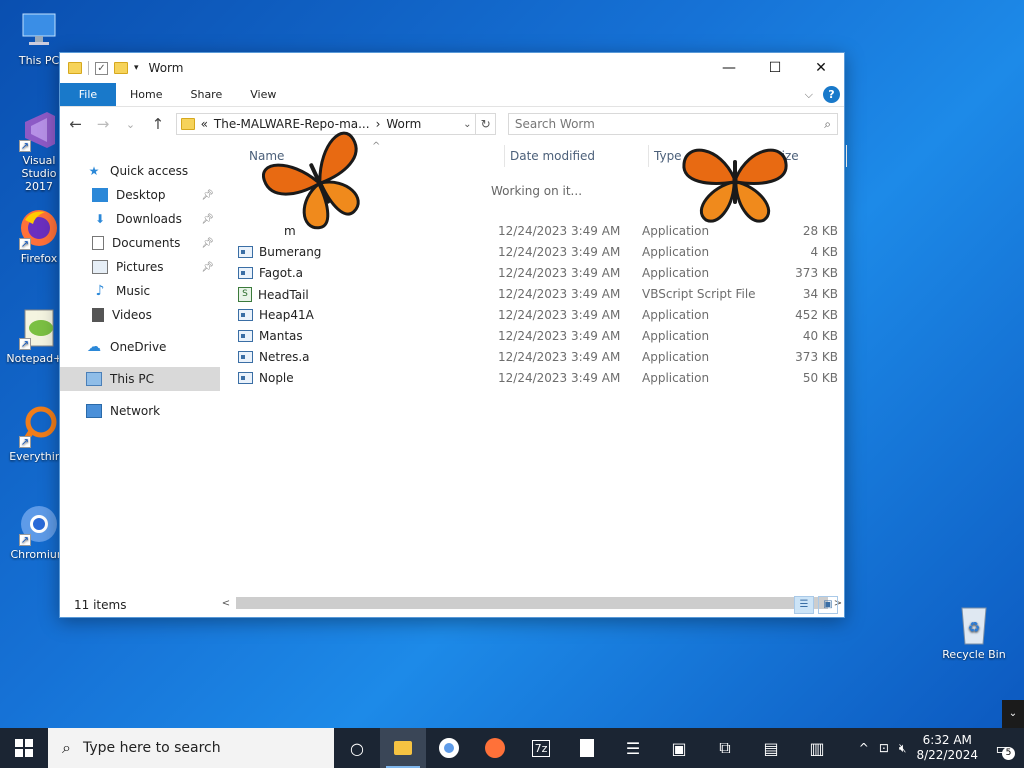 This screenshot has height=768, width=1024. What do you see at coordinates (146, 94) in the screenshot?
I see `tab-home: Home` at bounding box center [146, 94].